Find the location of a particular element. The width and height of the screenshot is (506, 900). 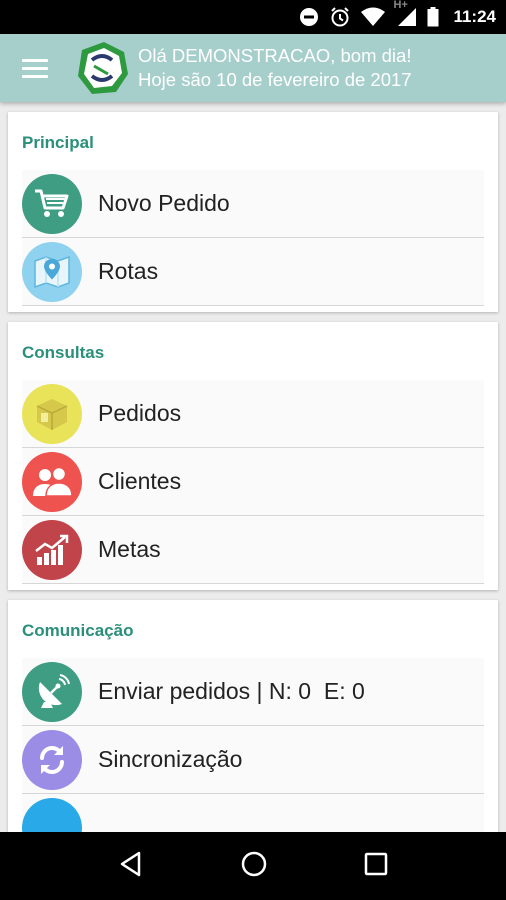

menu-item-label: Clientes is located at coordinates (140, 481).